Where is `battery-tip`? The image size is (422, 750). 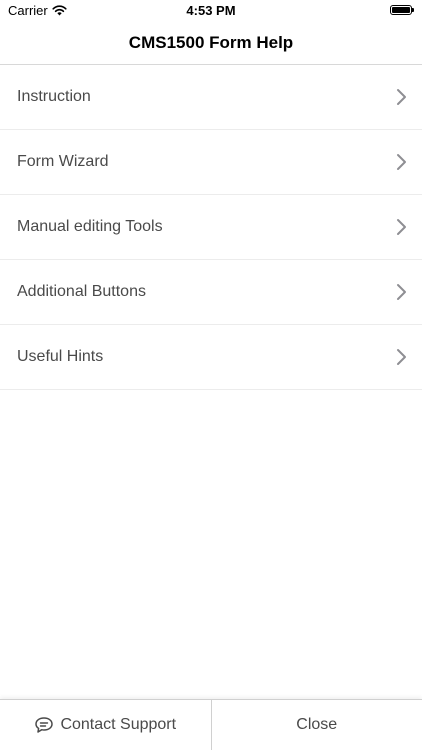
battery-tip is located at coordinates (413, 10).